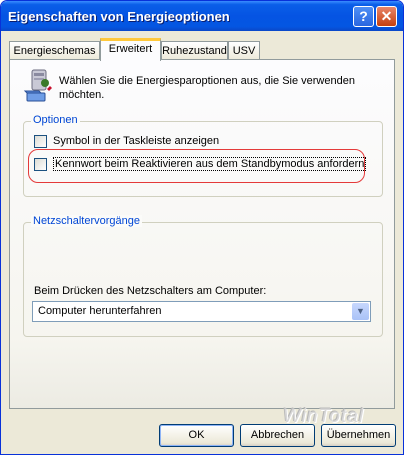 The height and width of the screenshot is (455, 404). What do you see at coordinates (40, 164) in the screenshot?
I see `password-on-resume-checkbox` at bounding box center [40, 164].